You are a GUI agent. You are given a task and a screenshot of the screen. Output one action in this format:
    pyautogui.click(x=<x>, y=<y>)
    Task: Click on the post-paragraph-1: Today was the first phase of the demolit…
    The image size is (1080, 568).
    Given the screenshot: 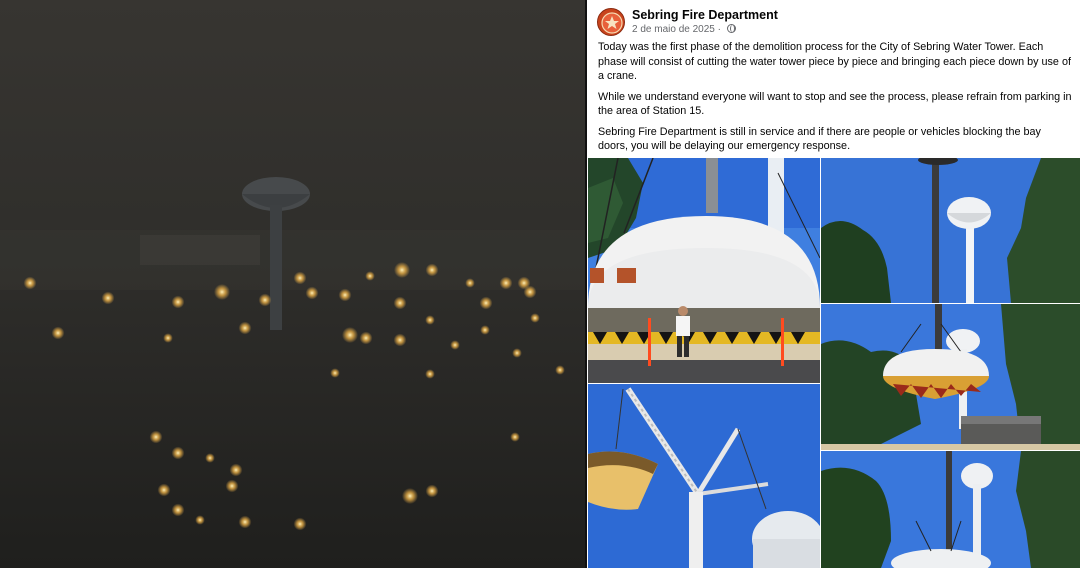 What is the action you would take?
    pyautogui.click(x=834, y=61)
    